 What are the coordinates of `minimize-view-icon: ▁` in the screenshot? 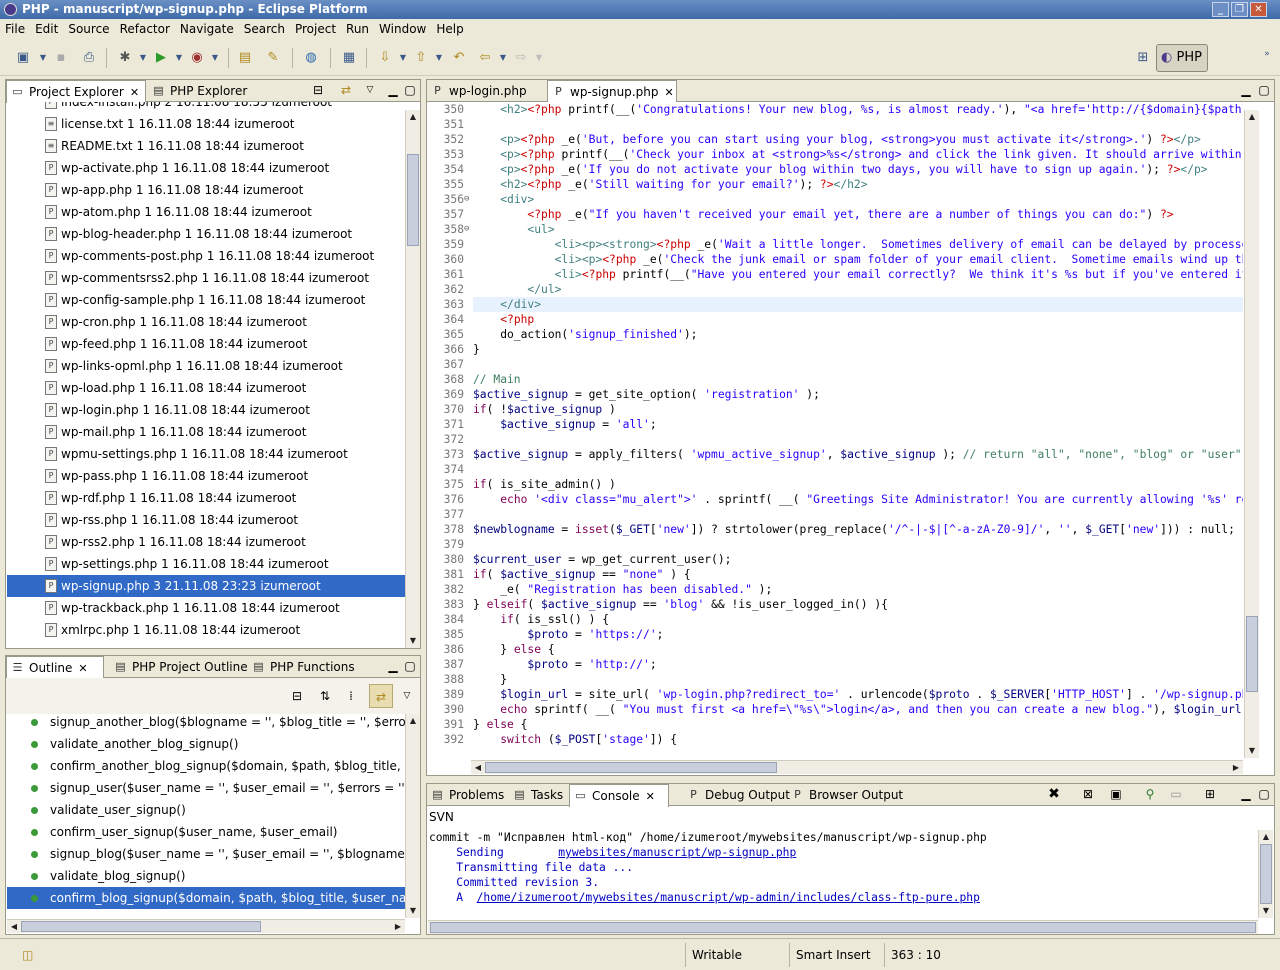 It's located at (393, 90).